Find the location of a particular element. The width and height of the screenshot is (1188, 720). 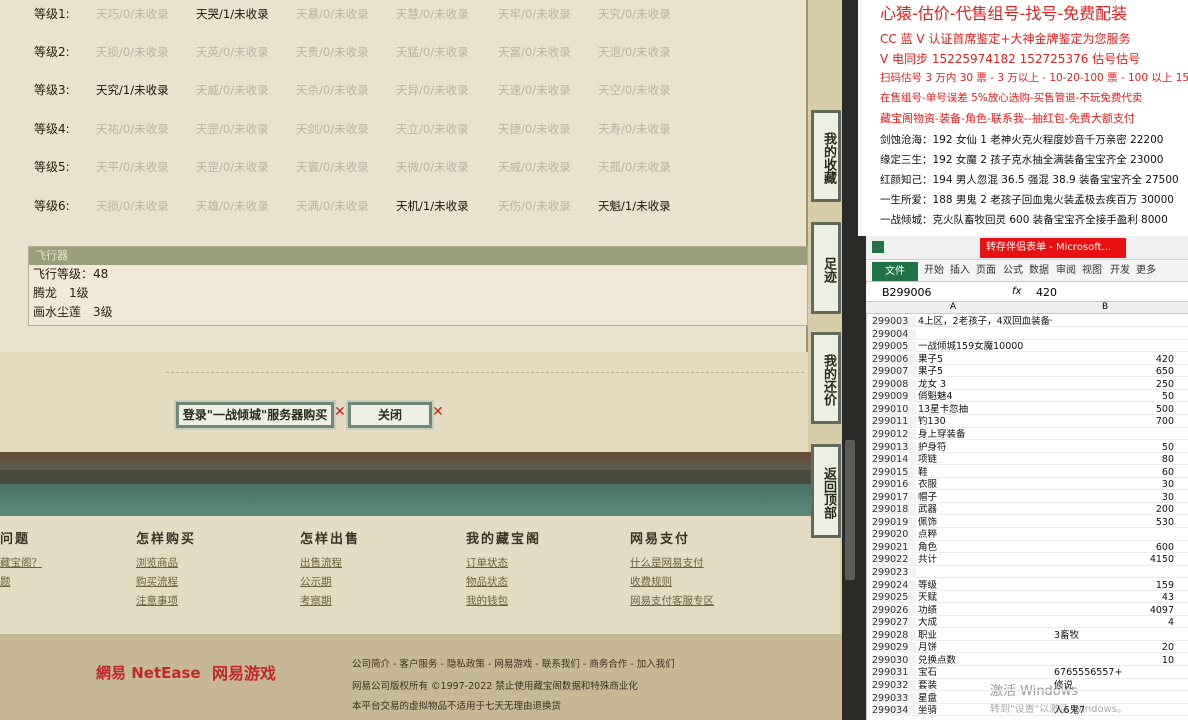

cell-a: 13星卡忽抽 is located at coordinates (985, 409).